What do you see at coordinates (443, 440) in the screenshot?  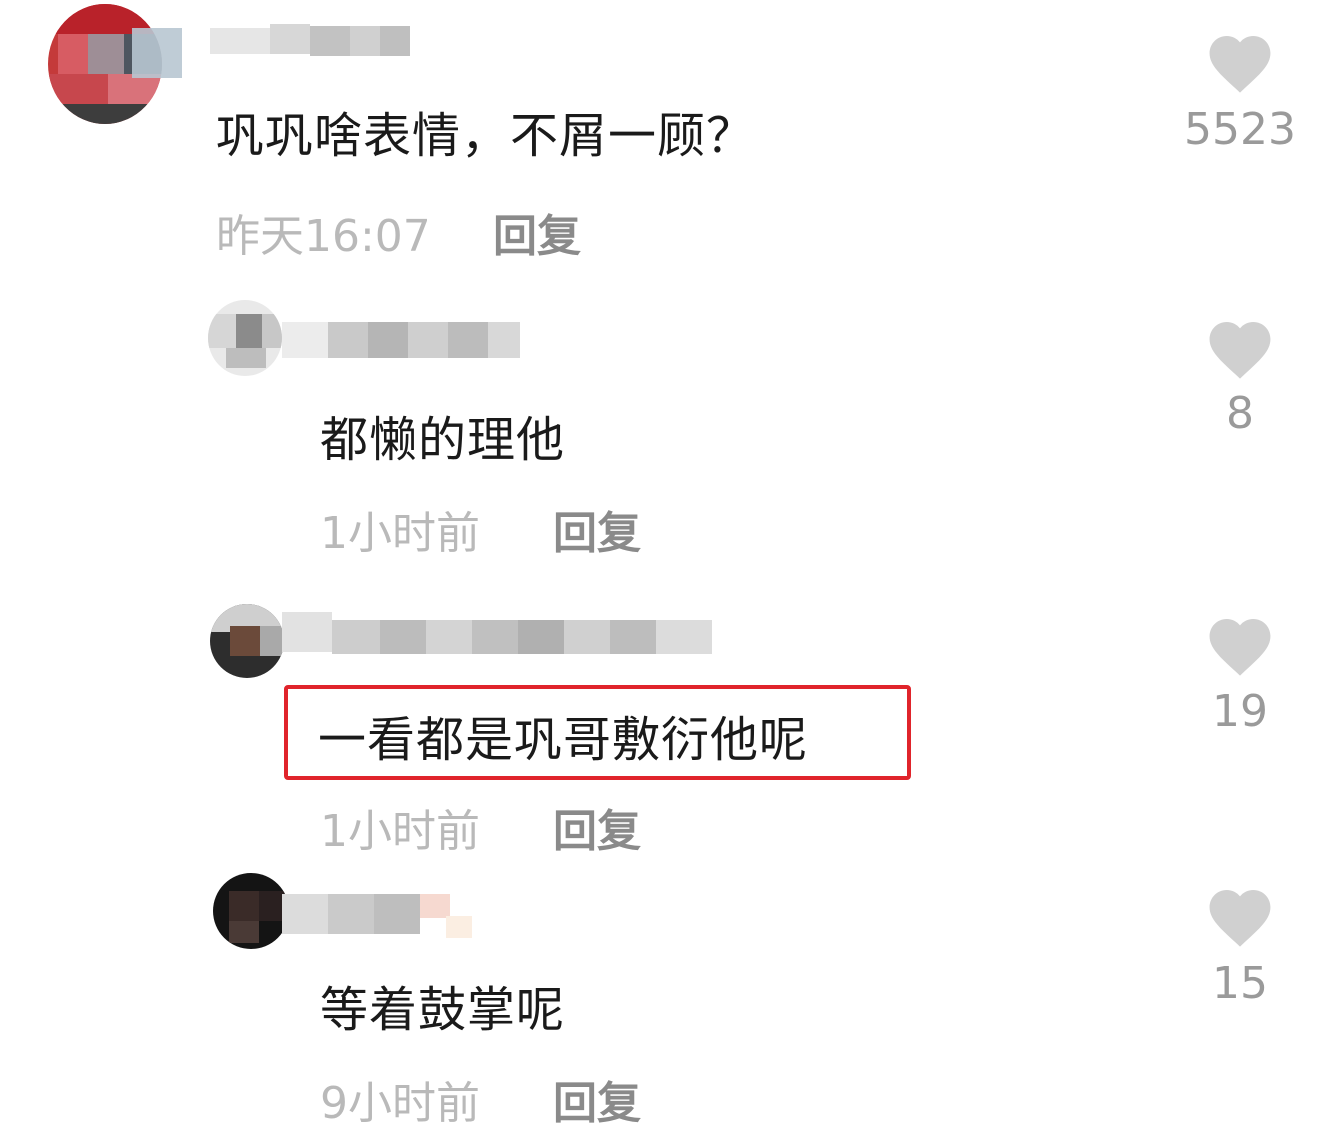 I see `comment-text: 都懒的理他` at bounding box center [443, 440].